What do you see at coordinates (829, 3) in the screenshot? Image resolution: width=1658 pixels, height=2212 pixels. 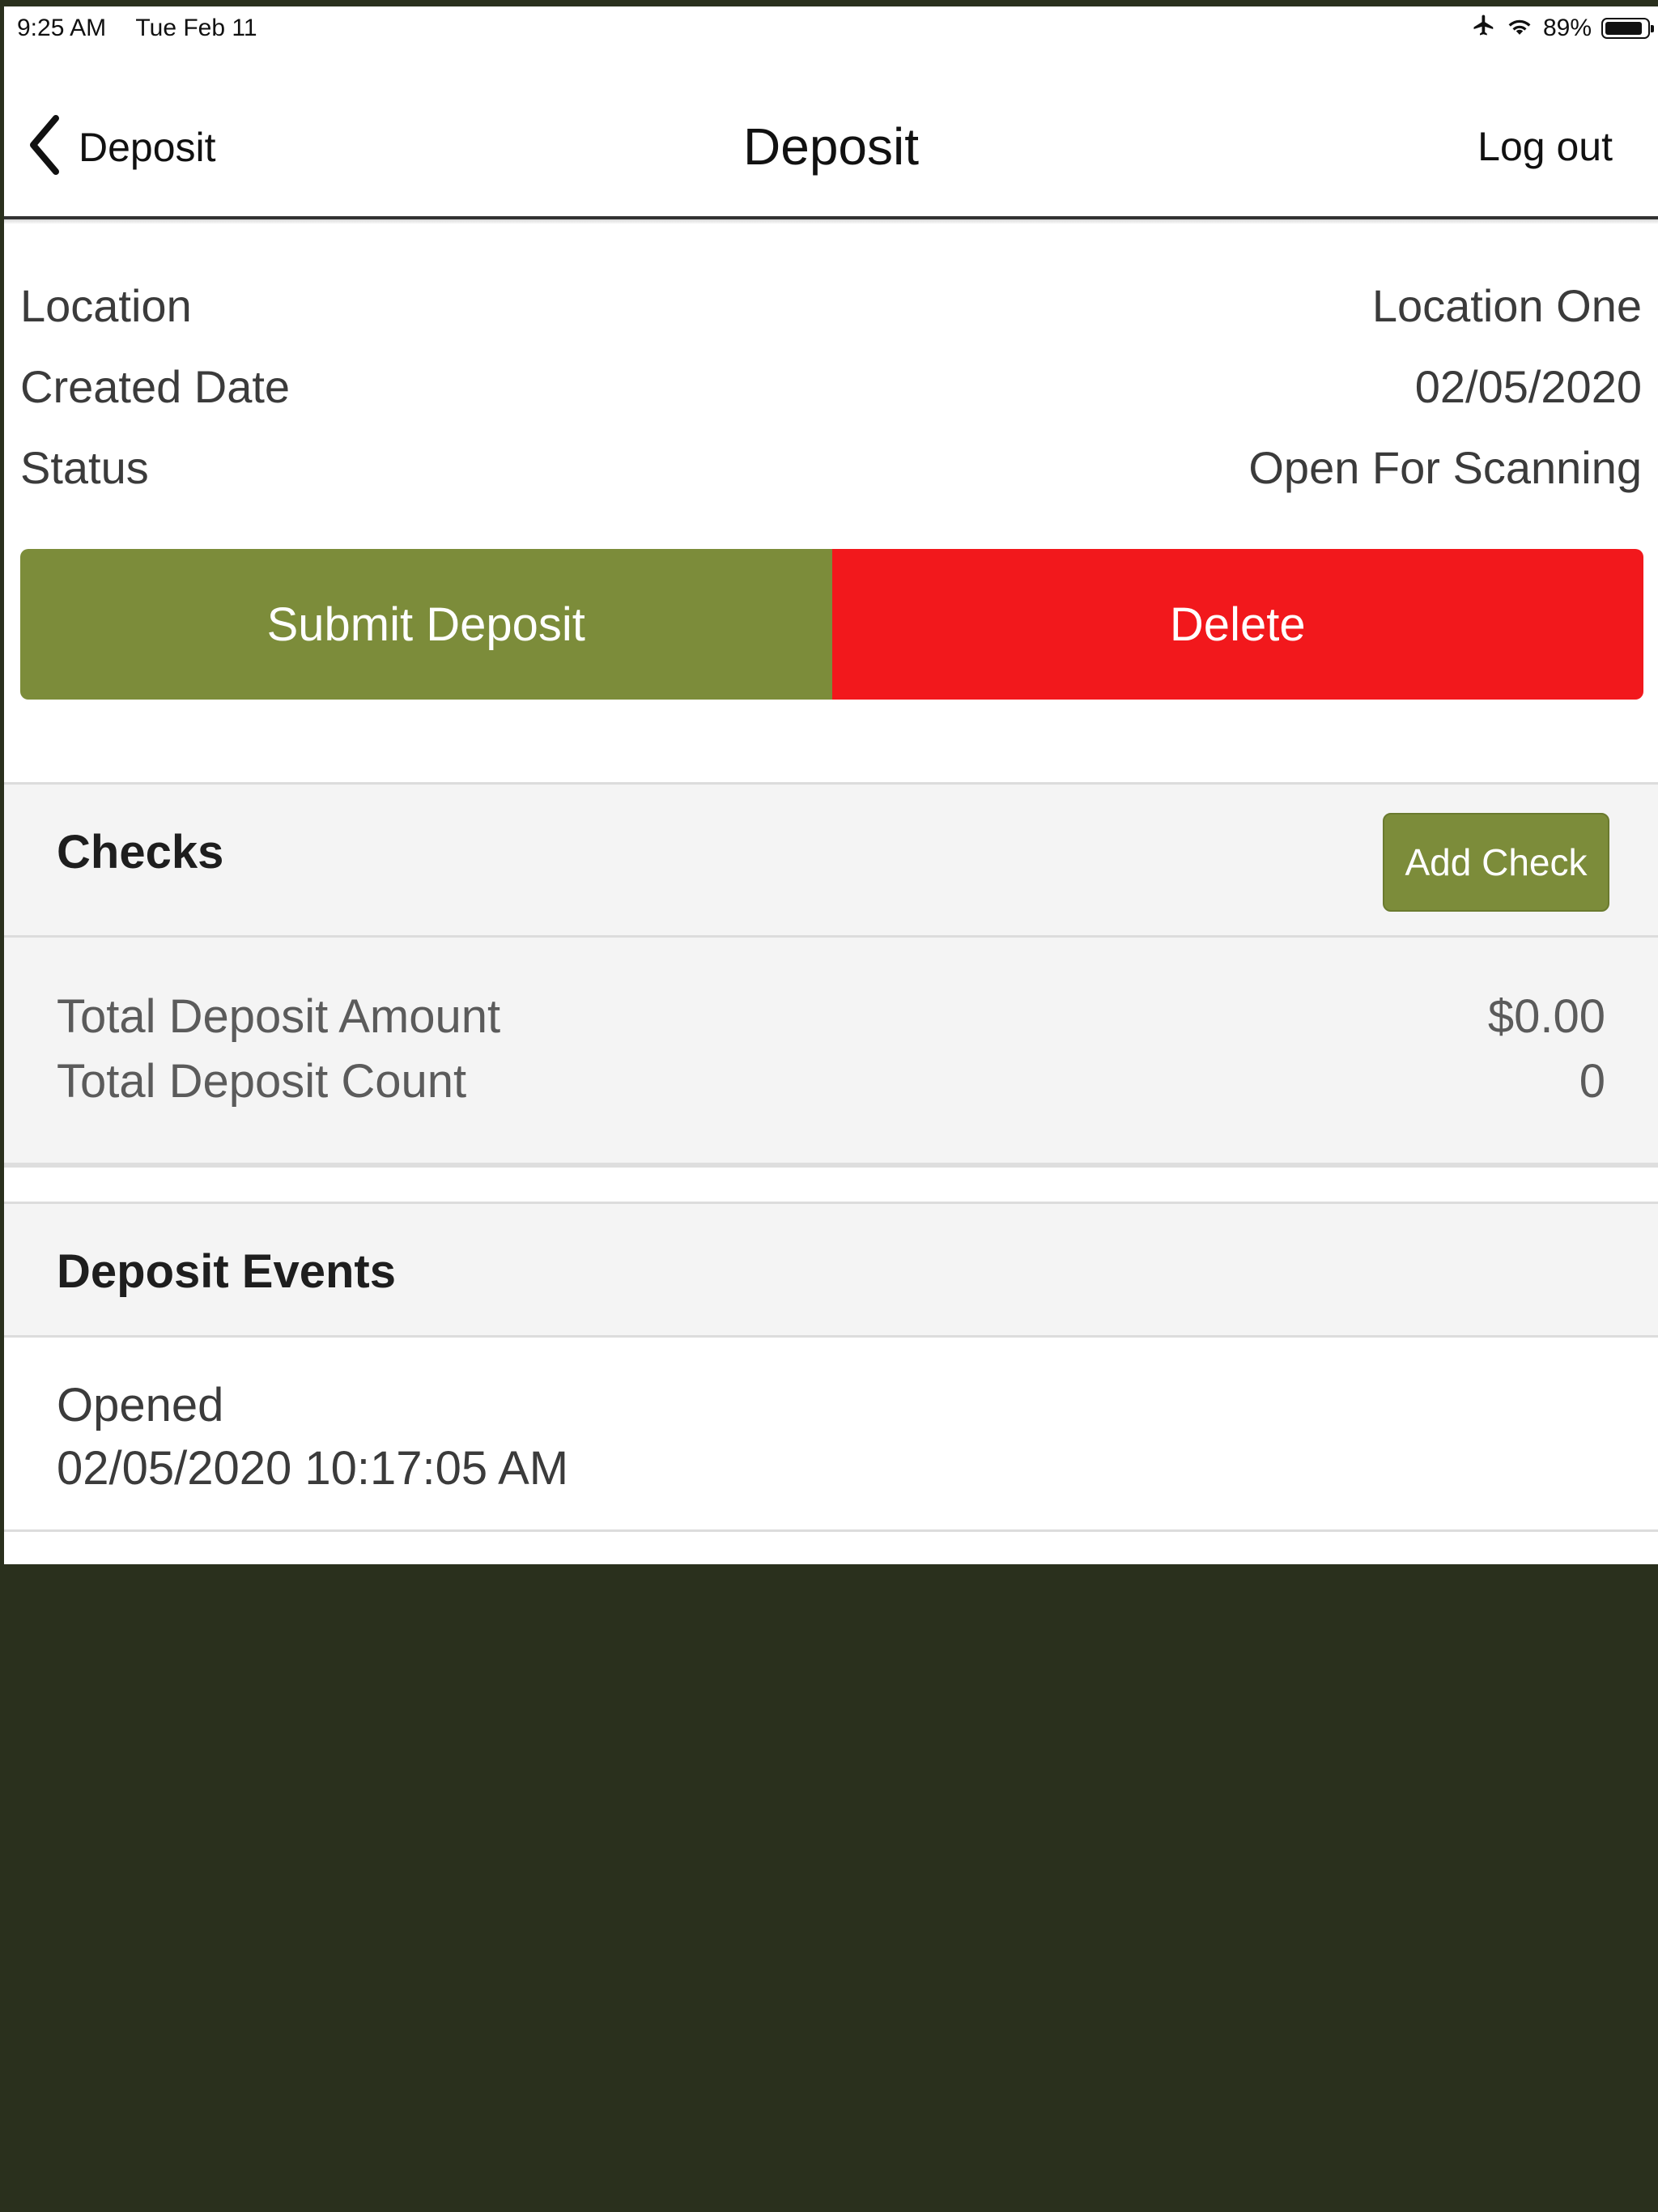 I see `top-border` at bounding box center [829, 3].